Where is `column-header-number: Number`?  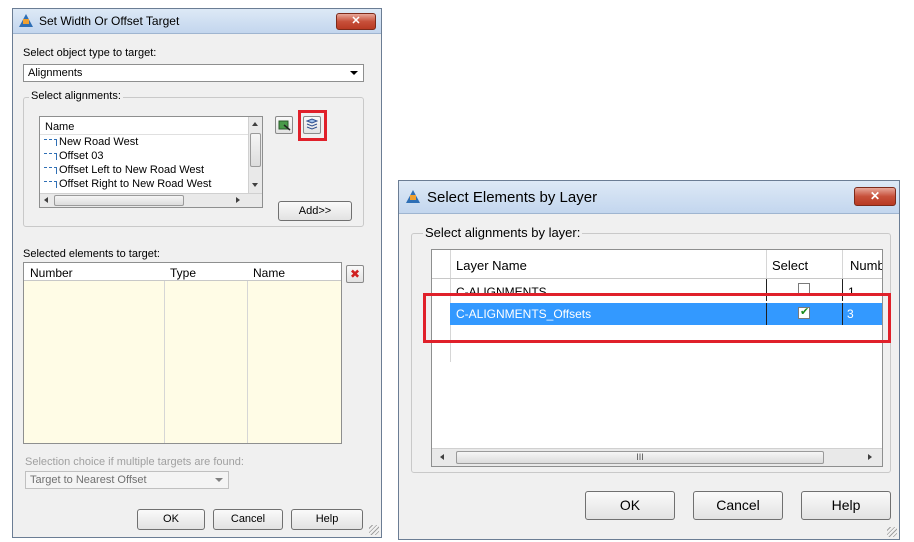 column-header-number: Number is located at coordinates (51, 273).